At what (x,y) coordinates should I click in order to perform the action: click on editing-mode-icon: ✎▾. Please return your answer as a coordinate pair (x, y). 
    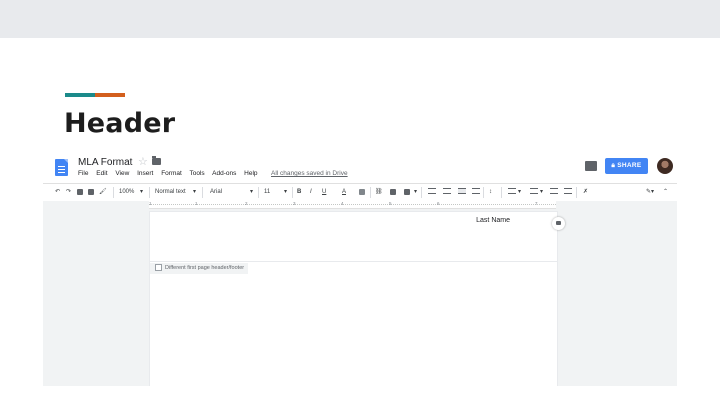
    Looking at the image, I should click on (650, 192).